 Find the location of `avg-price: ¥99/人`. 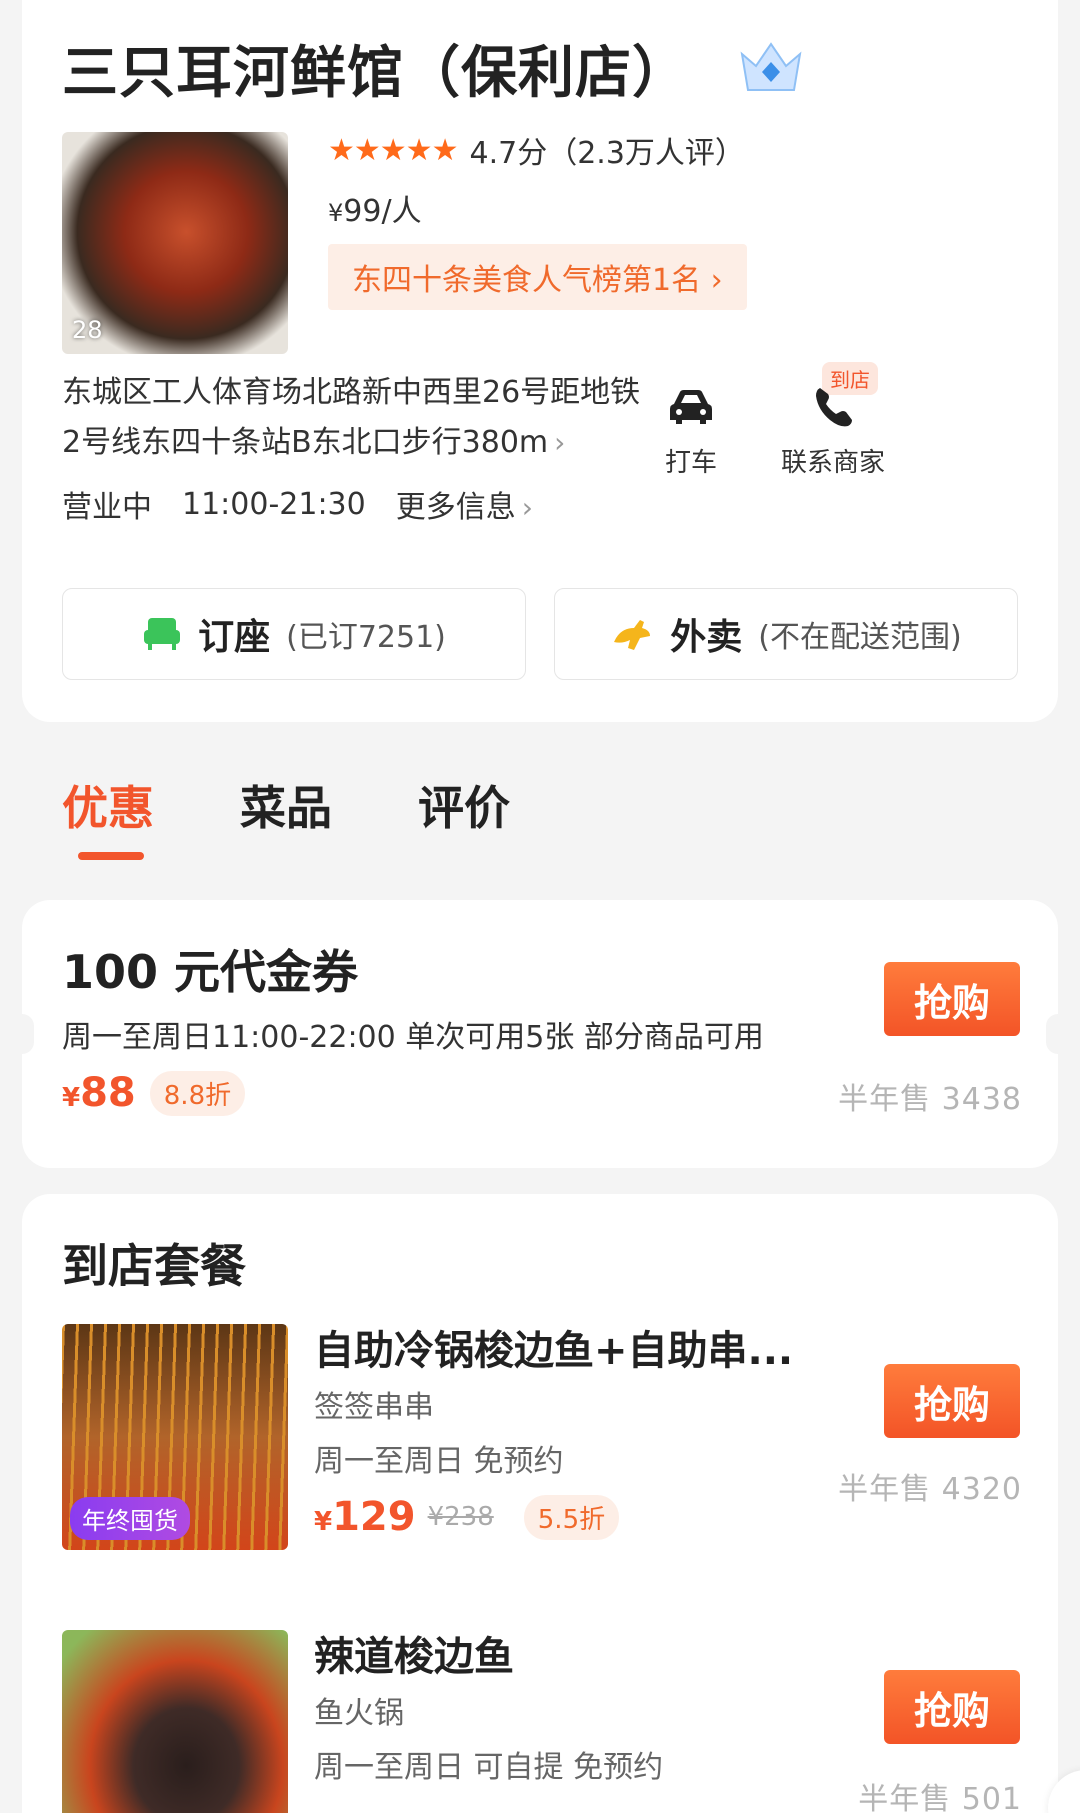

avg-price: ¥99/人 is located at coordinates (375, 208).